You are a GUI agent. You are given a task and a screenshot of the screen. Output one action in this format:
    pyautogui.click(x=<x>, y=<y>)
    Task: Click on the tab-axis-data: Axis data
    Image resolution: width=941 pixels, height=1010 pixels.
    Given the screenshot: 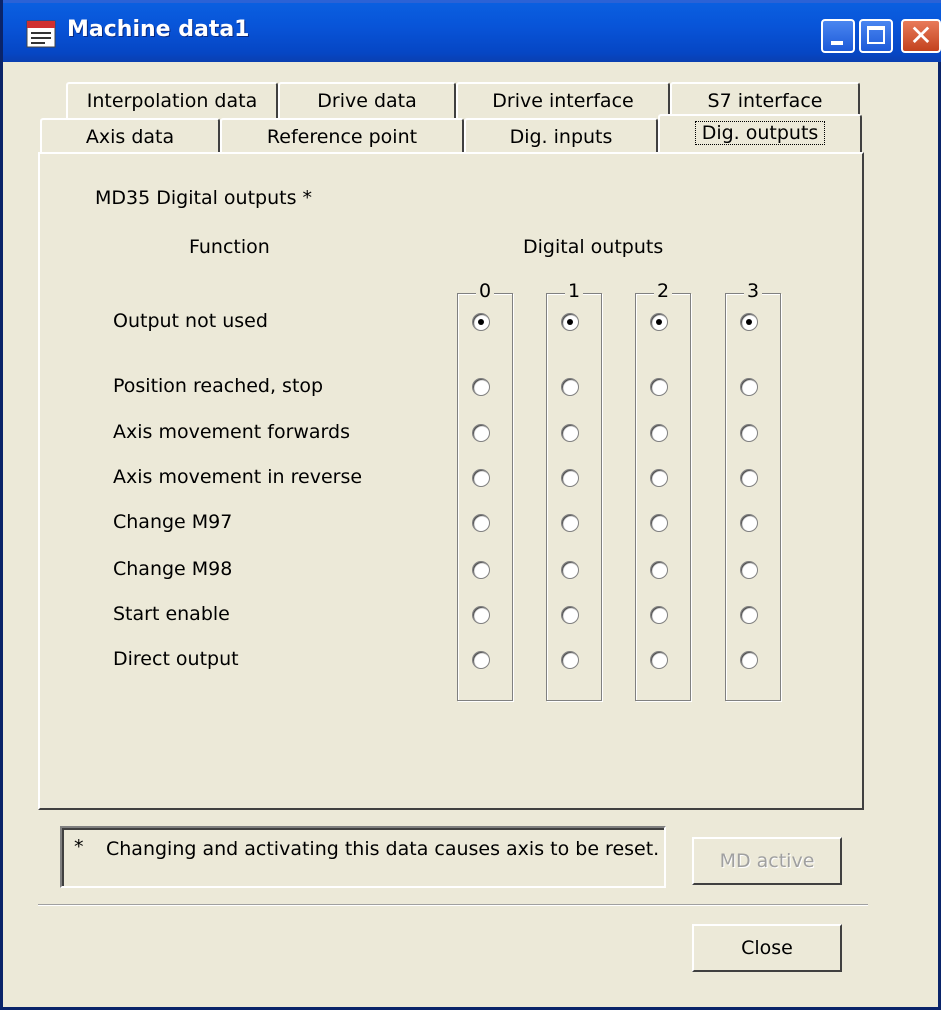 What is the action you would take?
    pyautogui.click(x=130, y=137)
    